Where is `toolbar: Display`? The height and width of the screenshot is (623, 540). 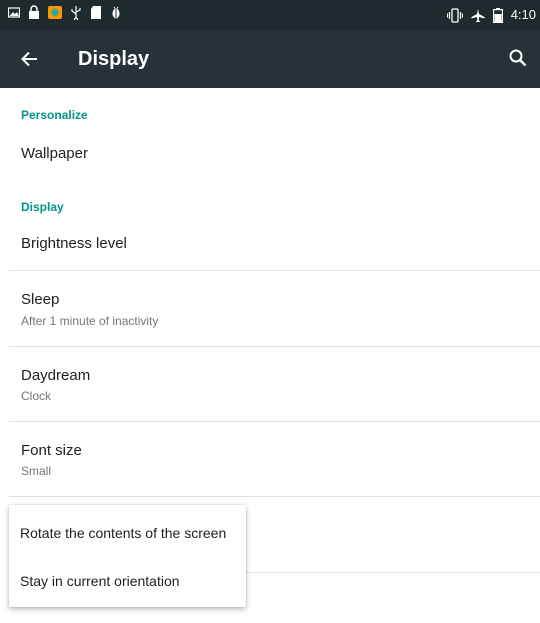
toolbar: Display is located at coordinates (270, 59).